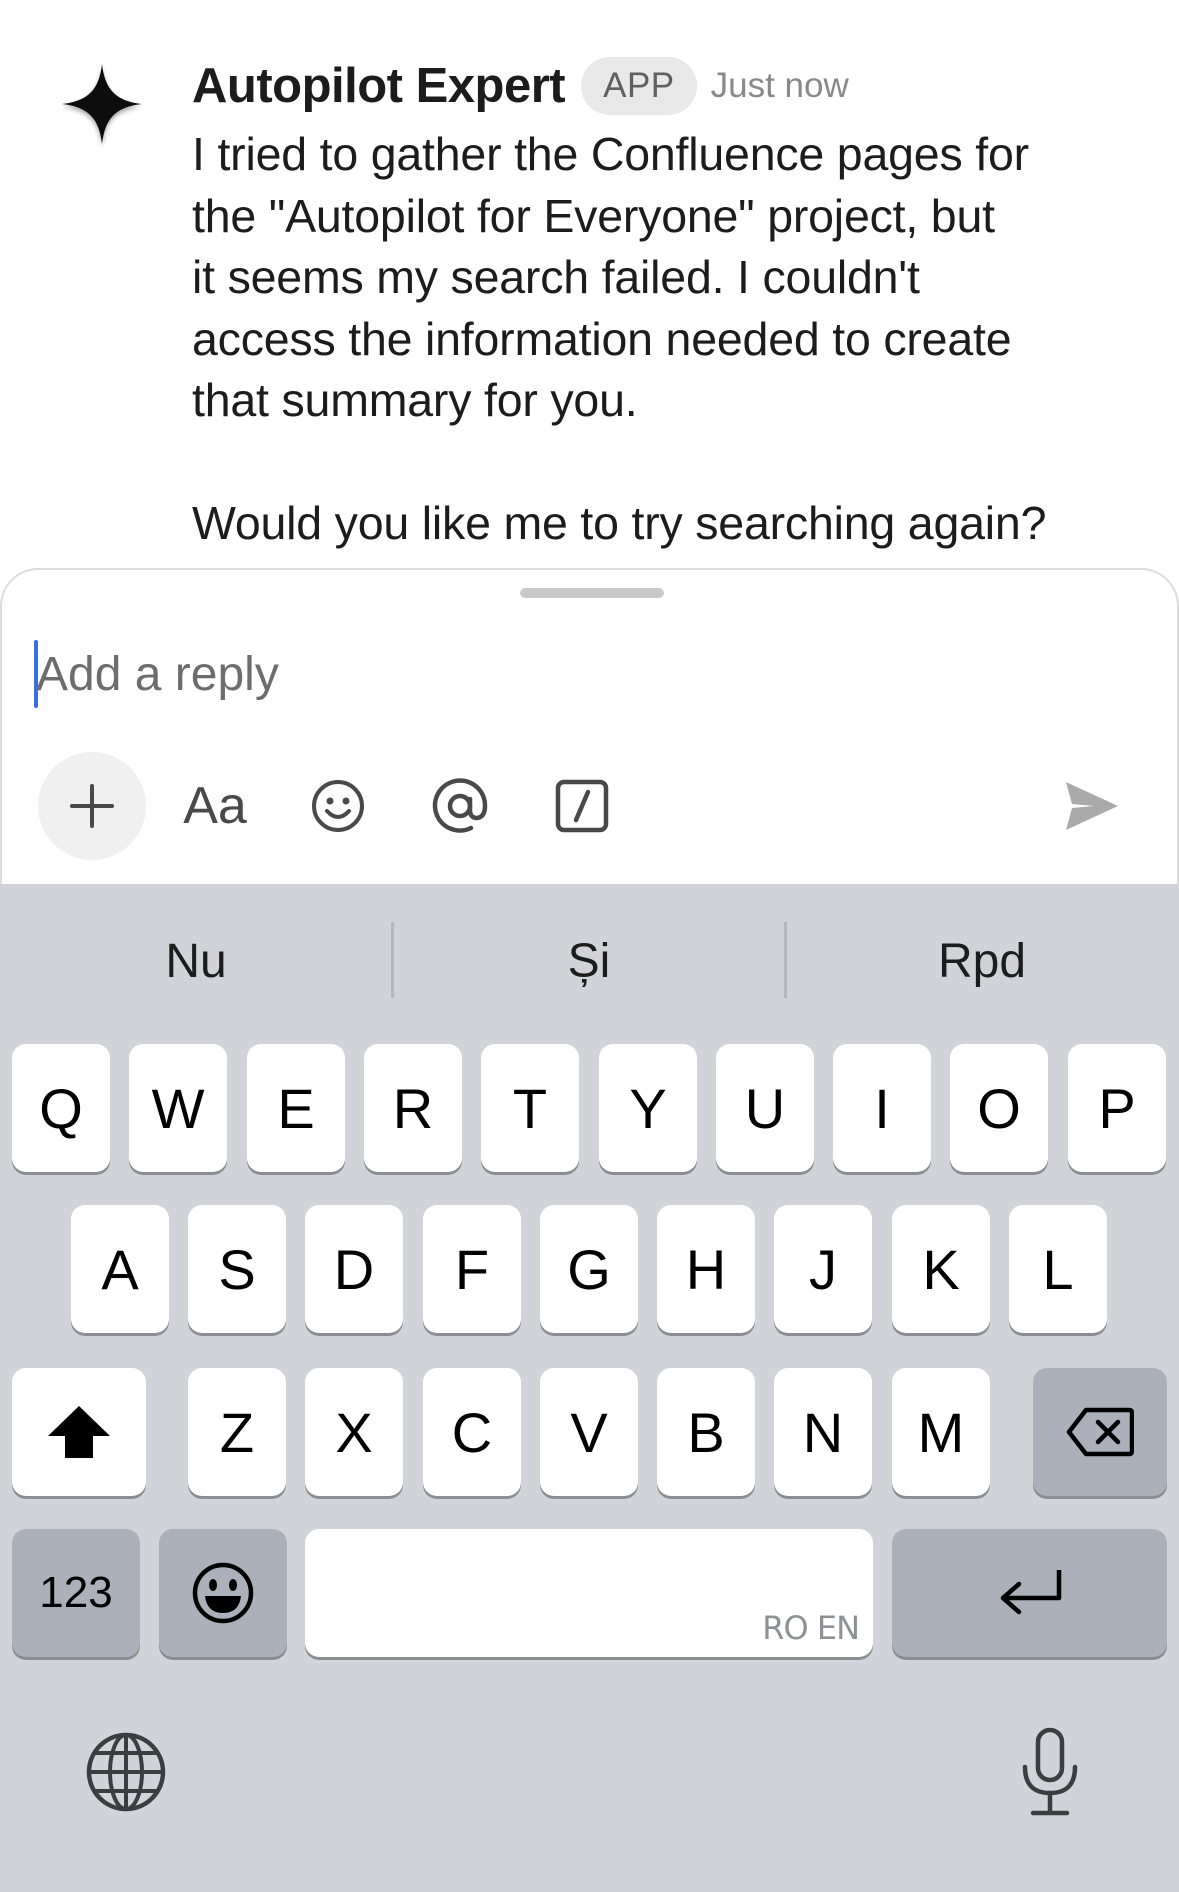 The image size is (1179, 1892). Describe the element at coordinates (589, 1432) in the screenshot. I see `key-v: V` at that location.